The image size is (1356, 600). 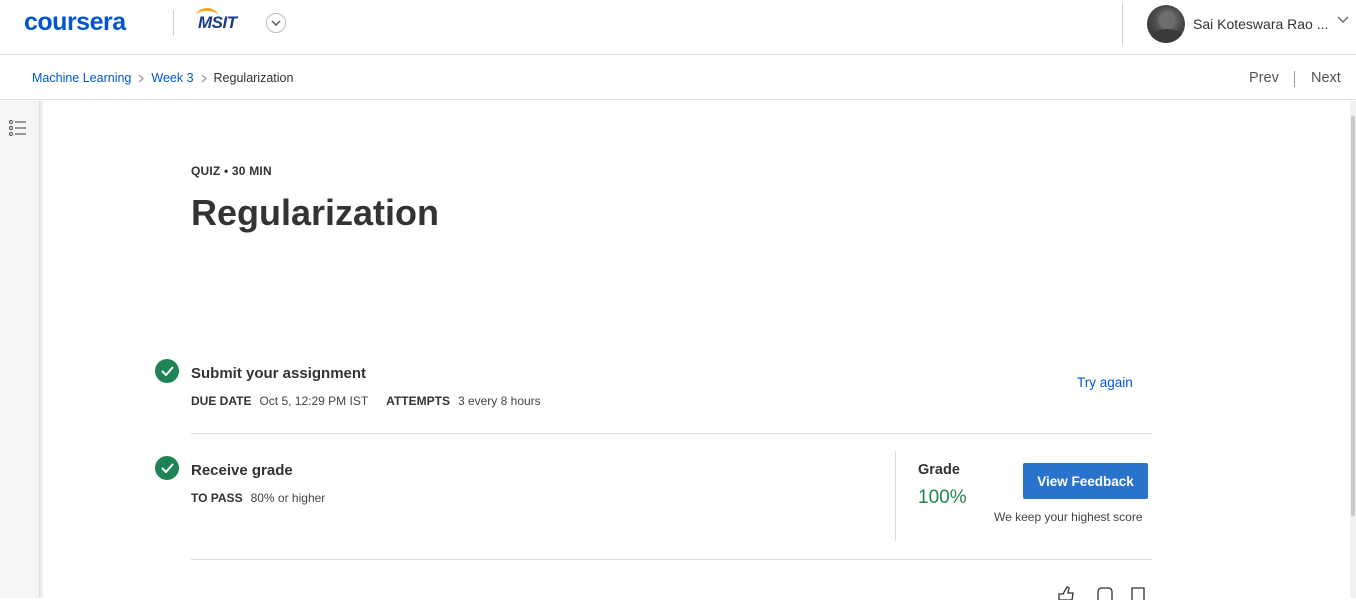 I want to click on grade-value: 100%, so click(x=942, y=497).